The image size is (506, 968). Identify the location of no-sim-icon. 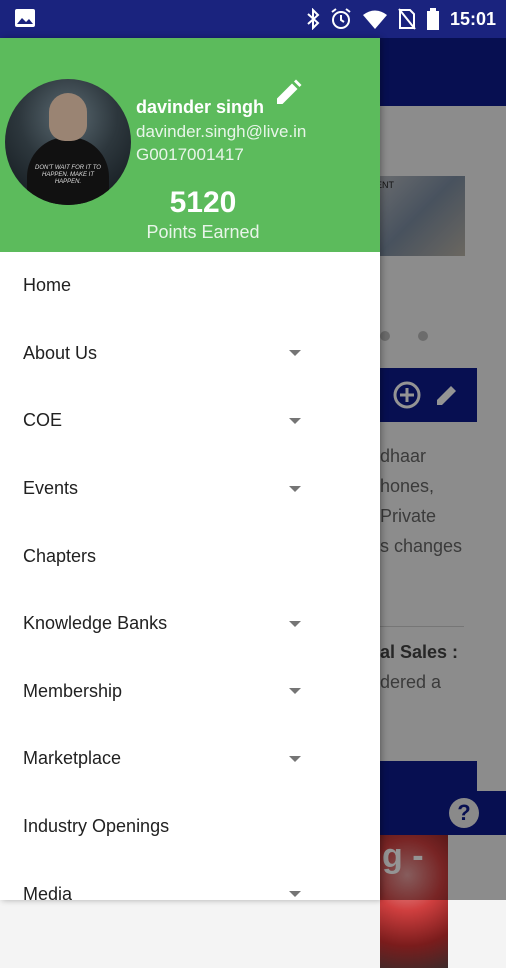
(407, 19).